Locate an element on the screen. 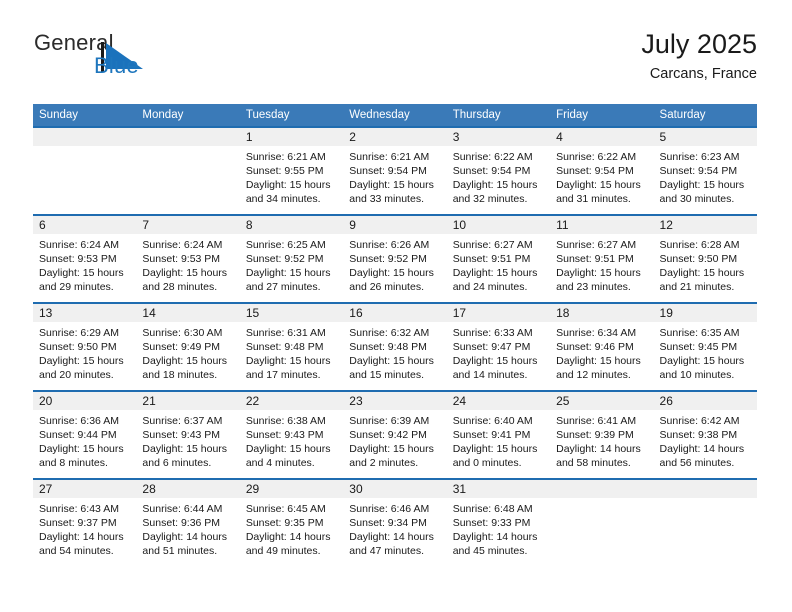 The width and height of the screenshot is (792, 612). sunset-text: Sunset: 9:44 PM is located at coordinates (78, 435).